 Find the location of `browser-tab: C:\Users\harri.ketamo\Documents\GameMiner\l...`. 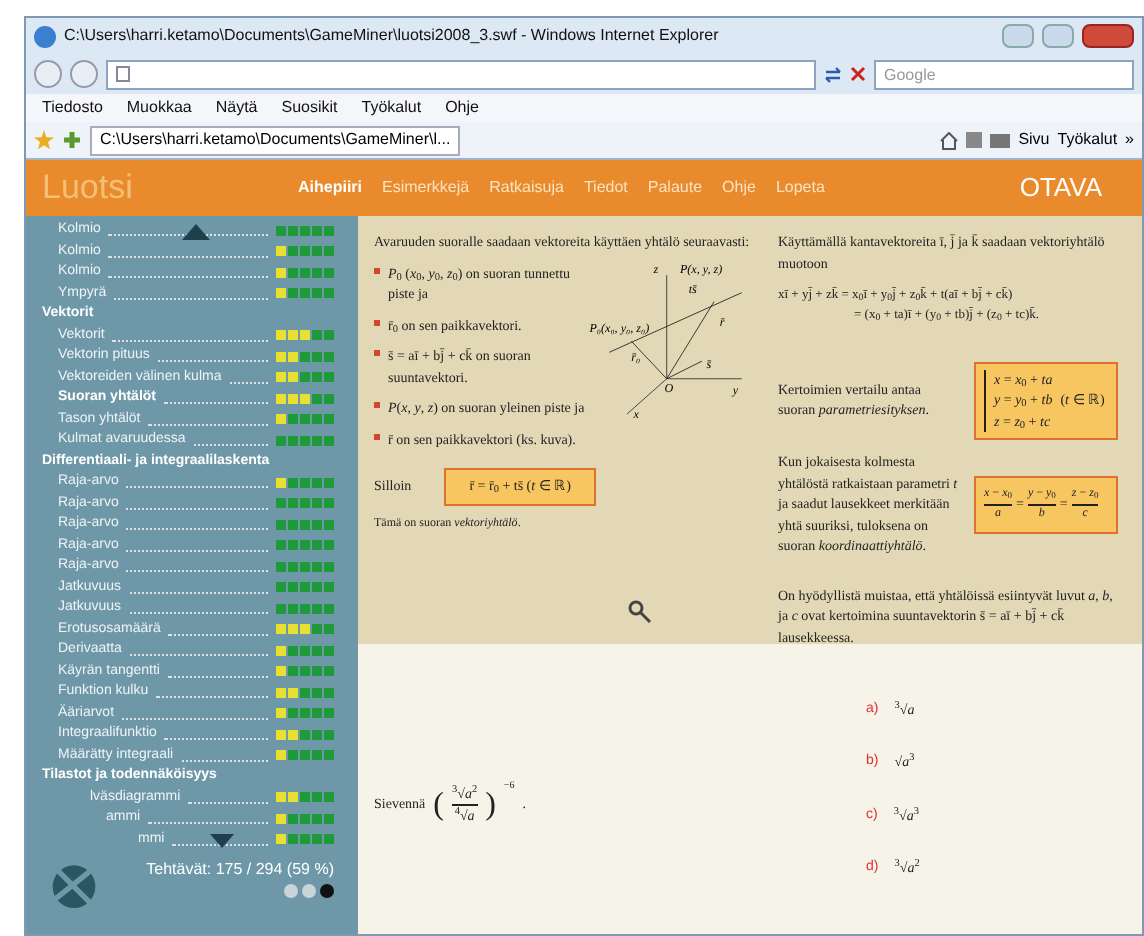

browser-tab: C:\Users\harri.ketamo\Documents\GameMiner\l... is located at coordinates (275, 140).